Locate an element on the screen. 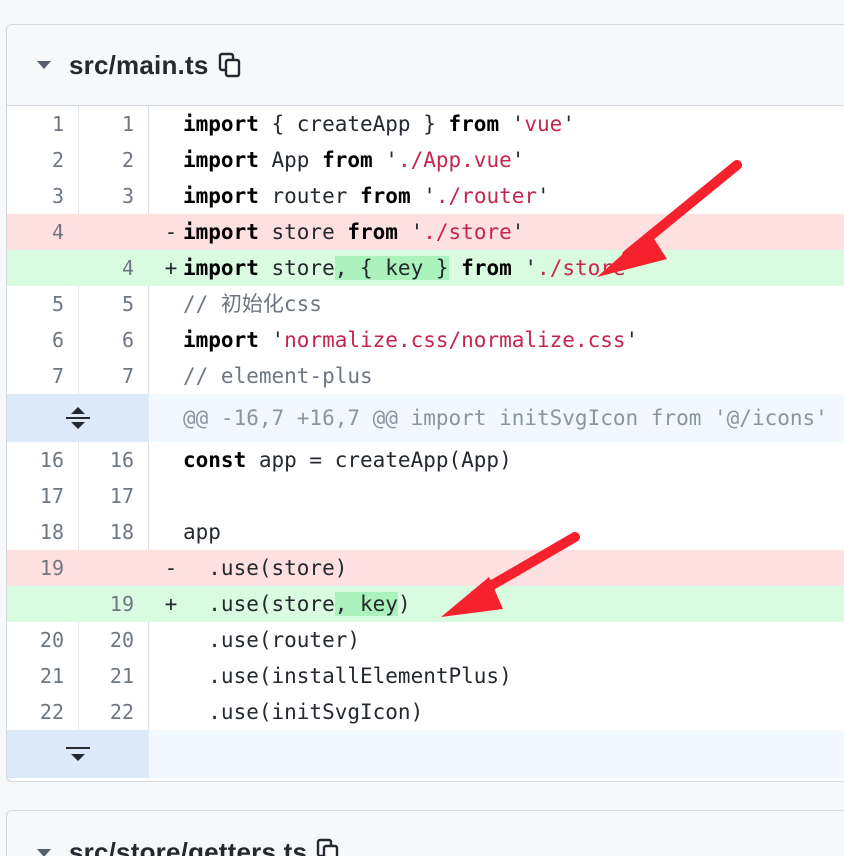  diff-line-added: 4 + import store, { key } from './store' is located at coordinates (425, 268).